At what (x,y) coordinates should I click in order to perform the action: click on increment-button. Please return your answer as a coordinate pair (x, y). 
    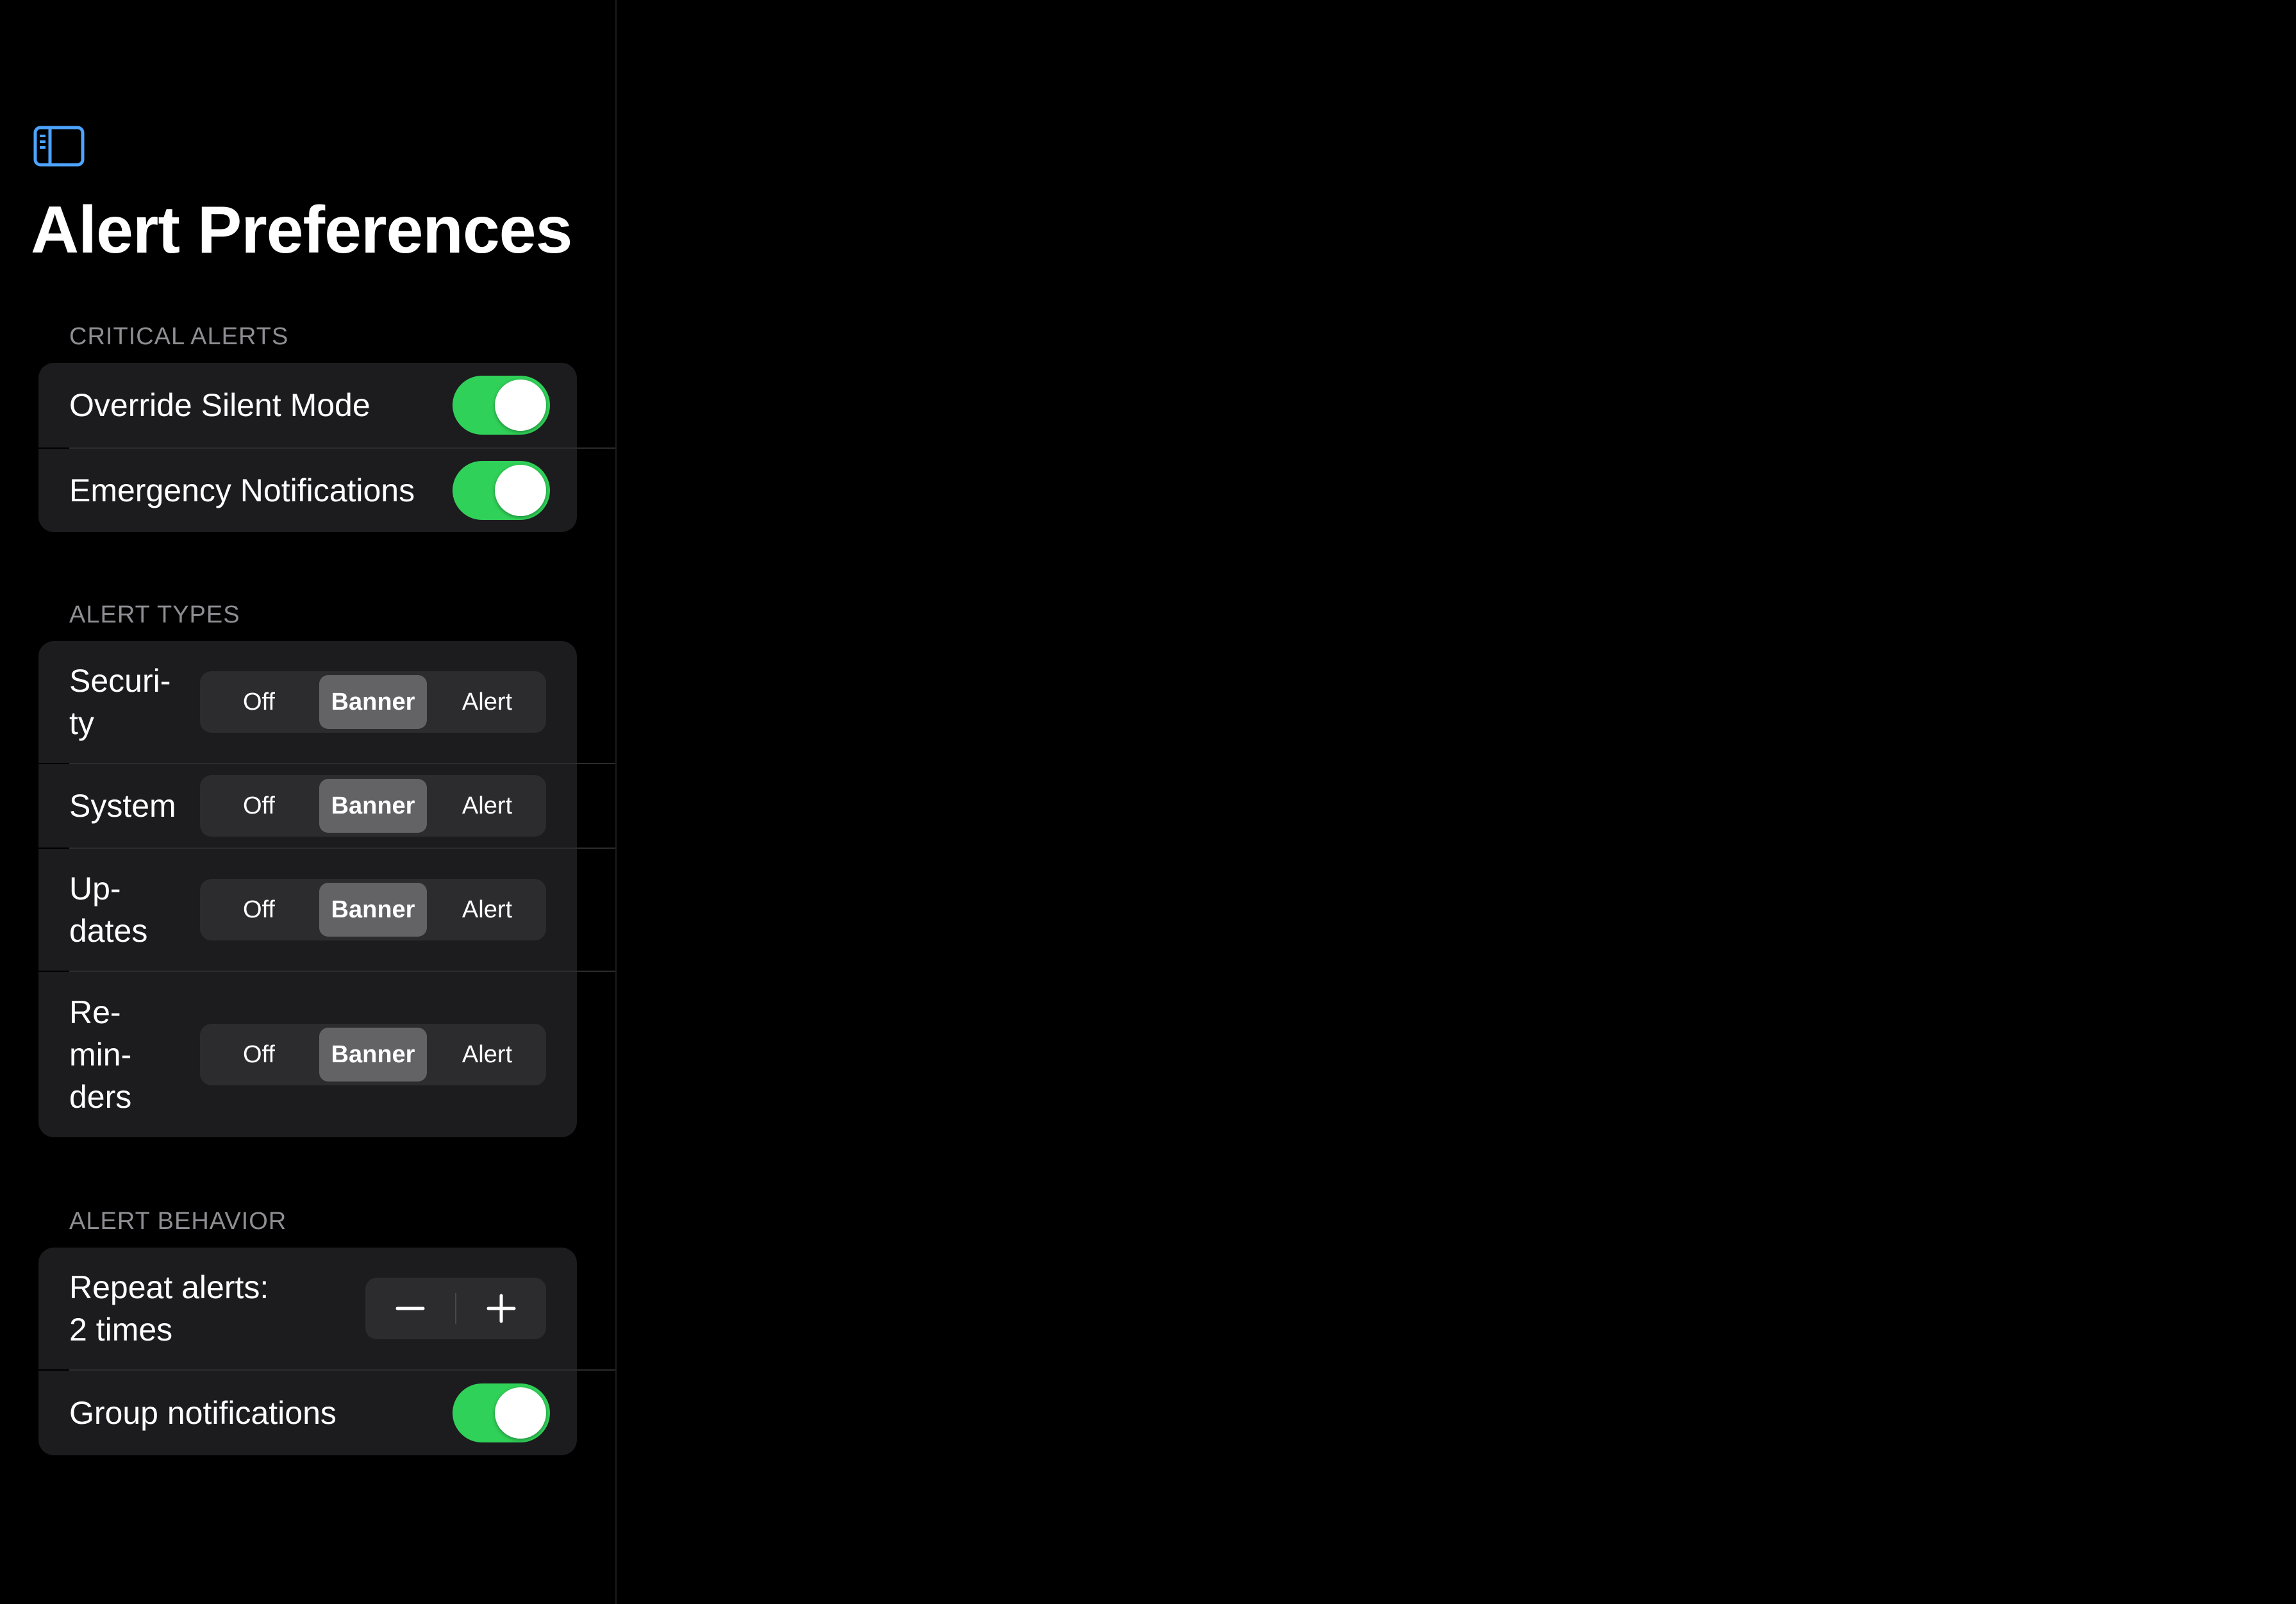
    Looking at the image, I should click on (501, 1308).